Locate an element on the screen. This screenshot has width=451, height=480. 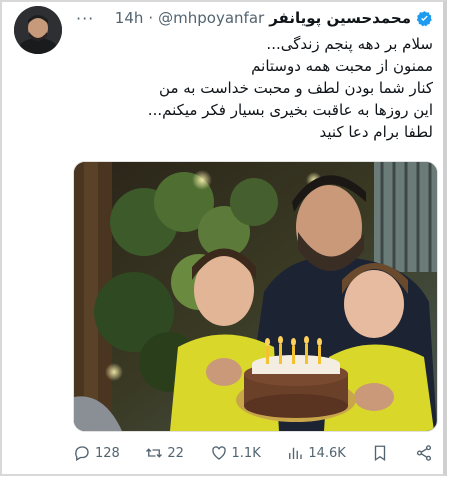
avatar-photo is located at coordinates (38, 30).